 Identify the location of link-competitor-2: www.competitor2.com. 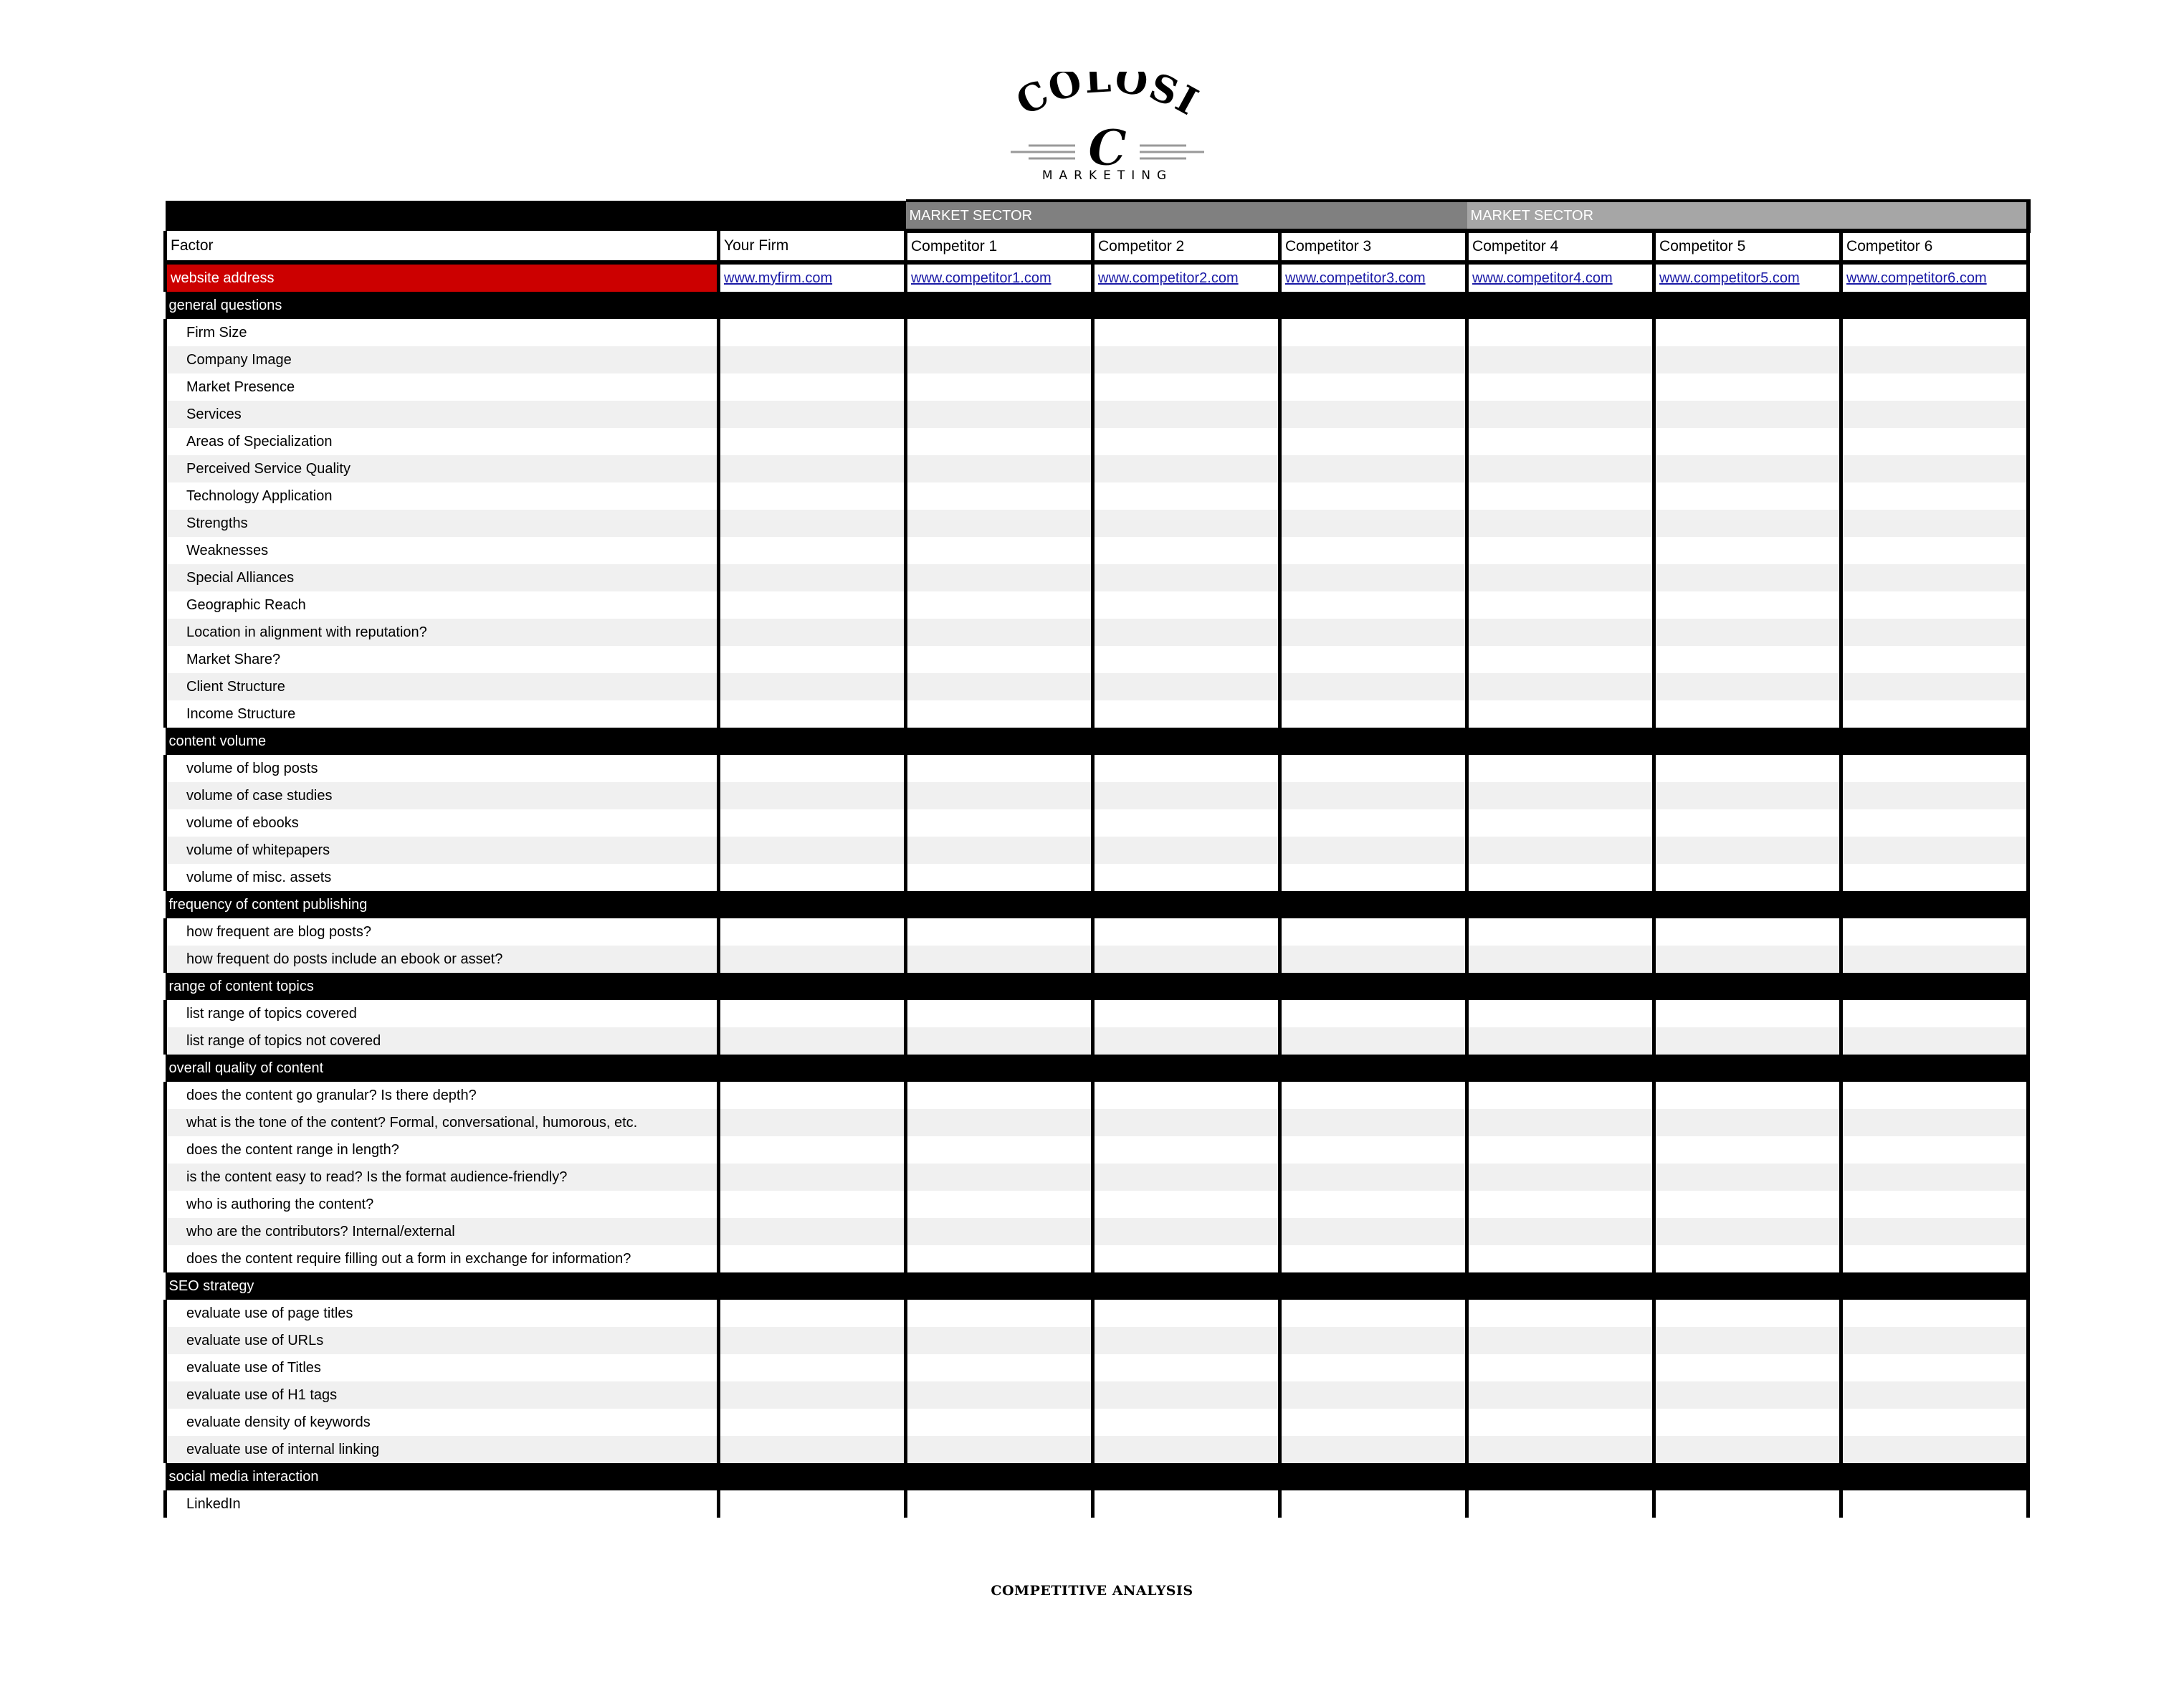
(1168, 278).